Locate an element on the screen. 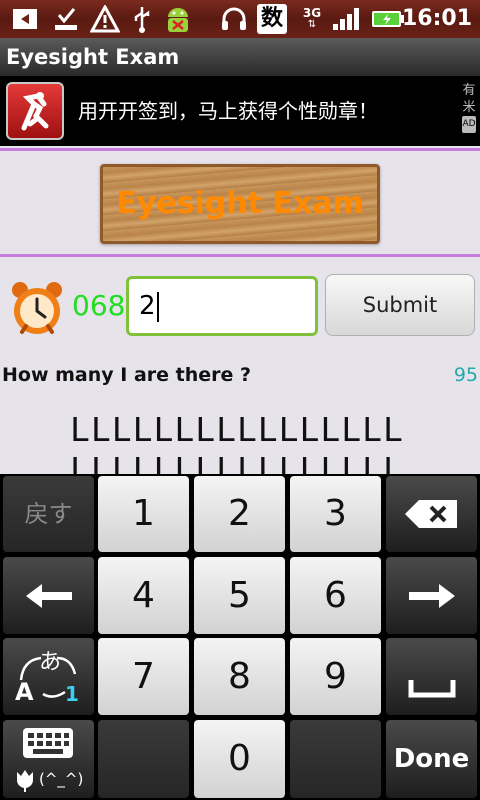 The width and height of the screenshot is (480, 800). divider-bottom is located at coordinates (240, 255).